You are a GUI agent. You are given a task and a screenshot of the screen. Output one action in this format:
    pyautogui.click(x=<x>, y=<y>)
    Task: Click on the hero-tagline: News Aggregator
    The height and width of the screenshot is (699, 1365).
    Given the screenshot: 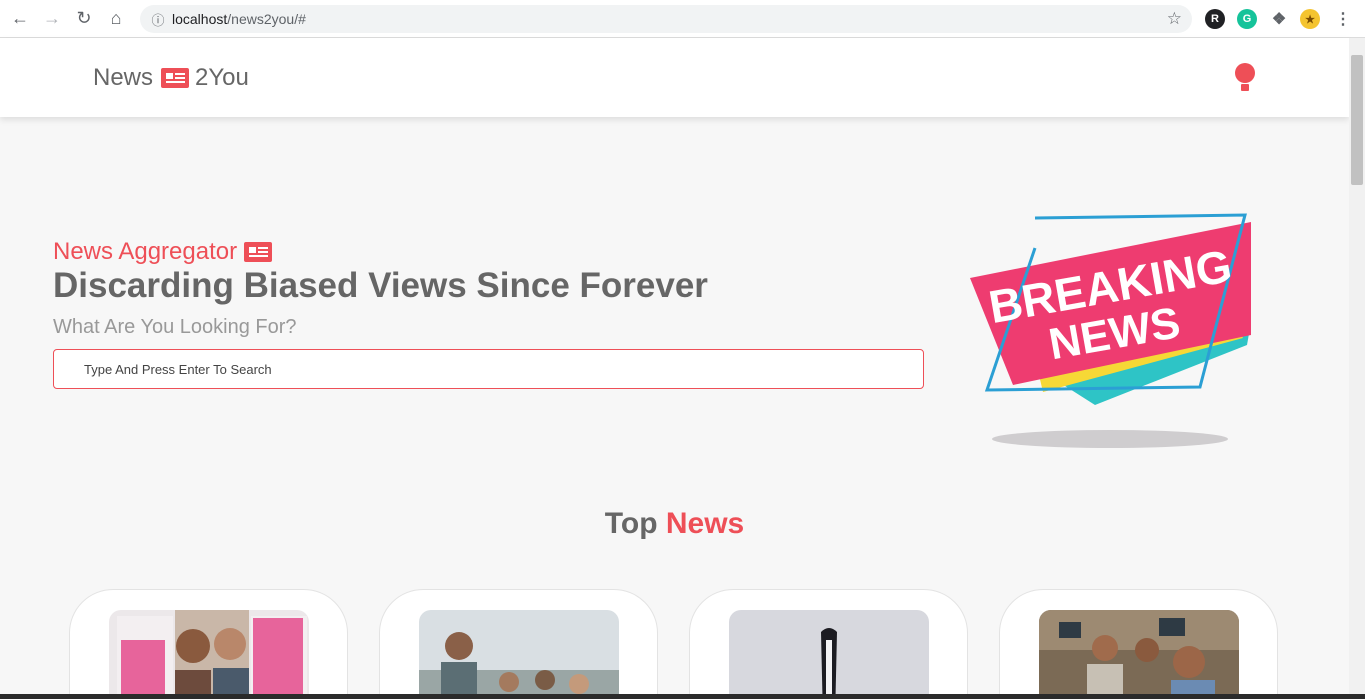 What is the action you would take?
    pyautogui.click(x=163, y=252)
    